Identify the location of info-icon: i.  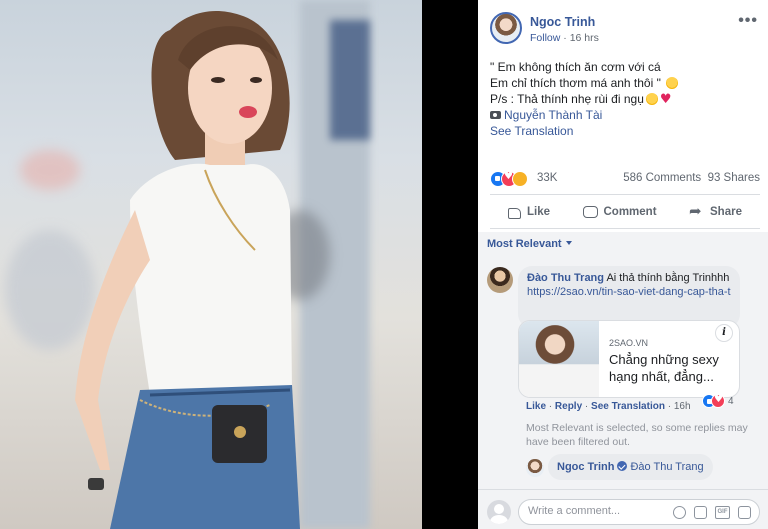
(724, 333).